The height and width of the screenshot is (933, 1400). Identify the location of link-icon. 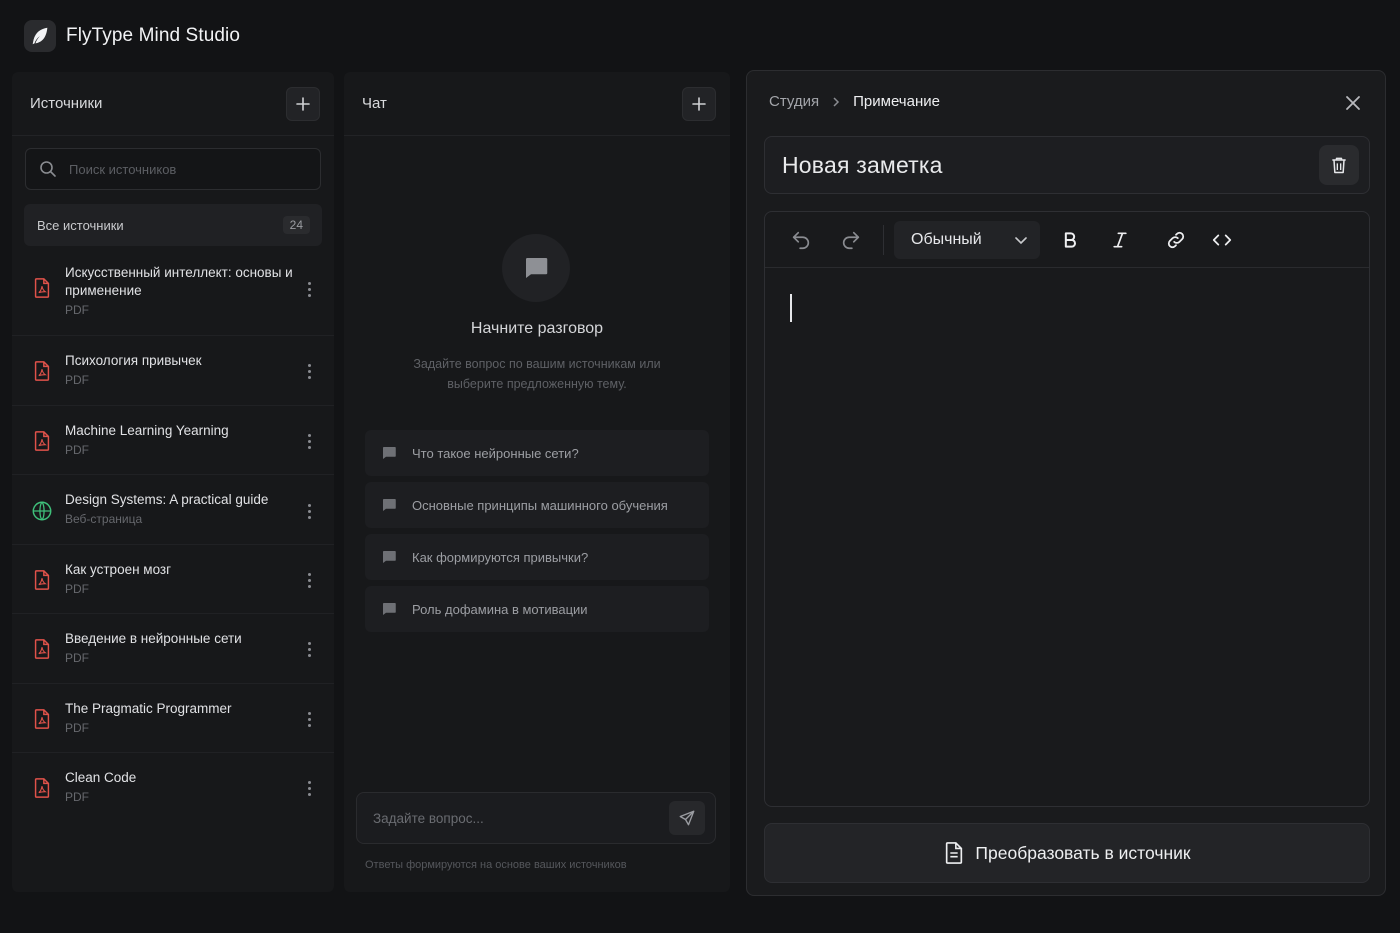
(1176, 239).